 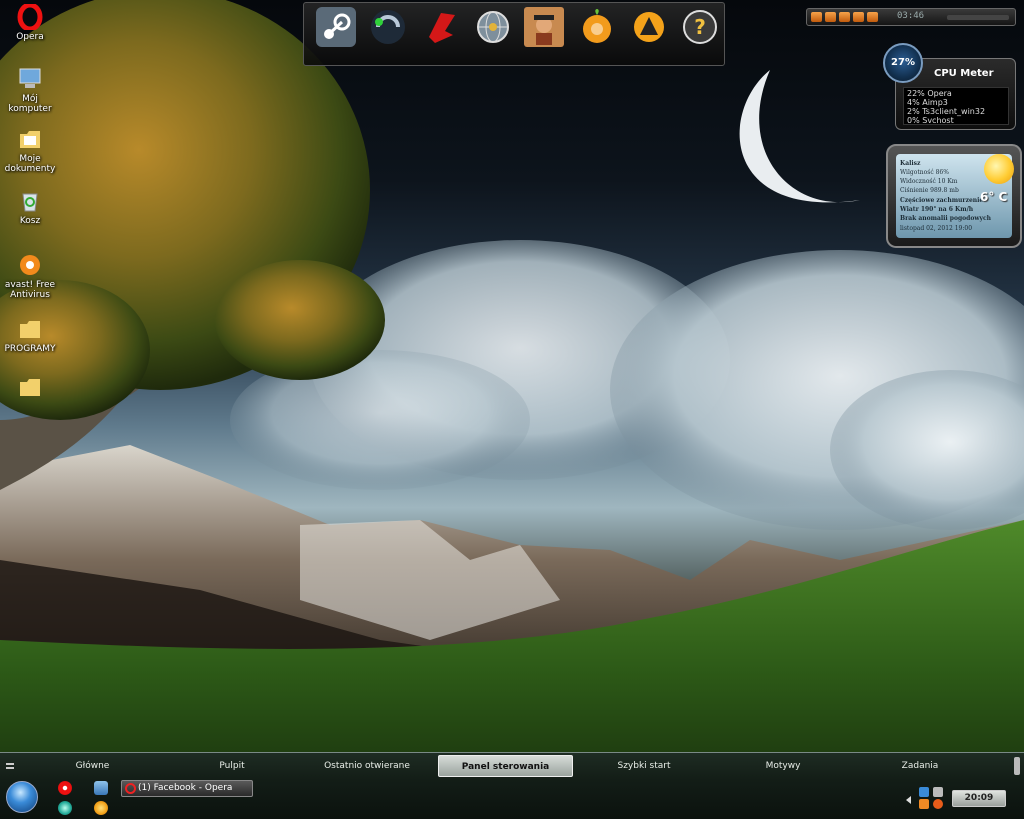 I want to click on desktop-icon-opera: Opera, so click(x=30, y=23).